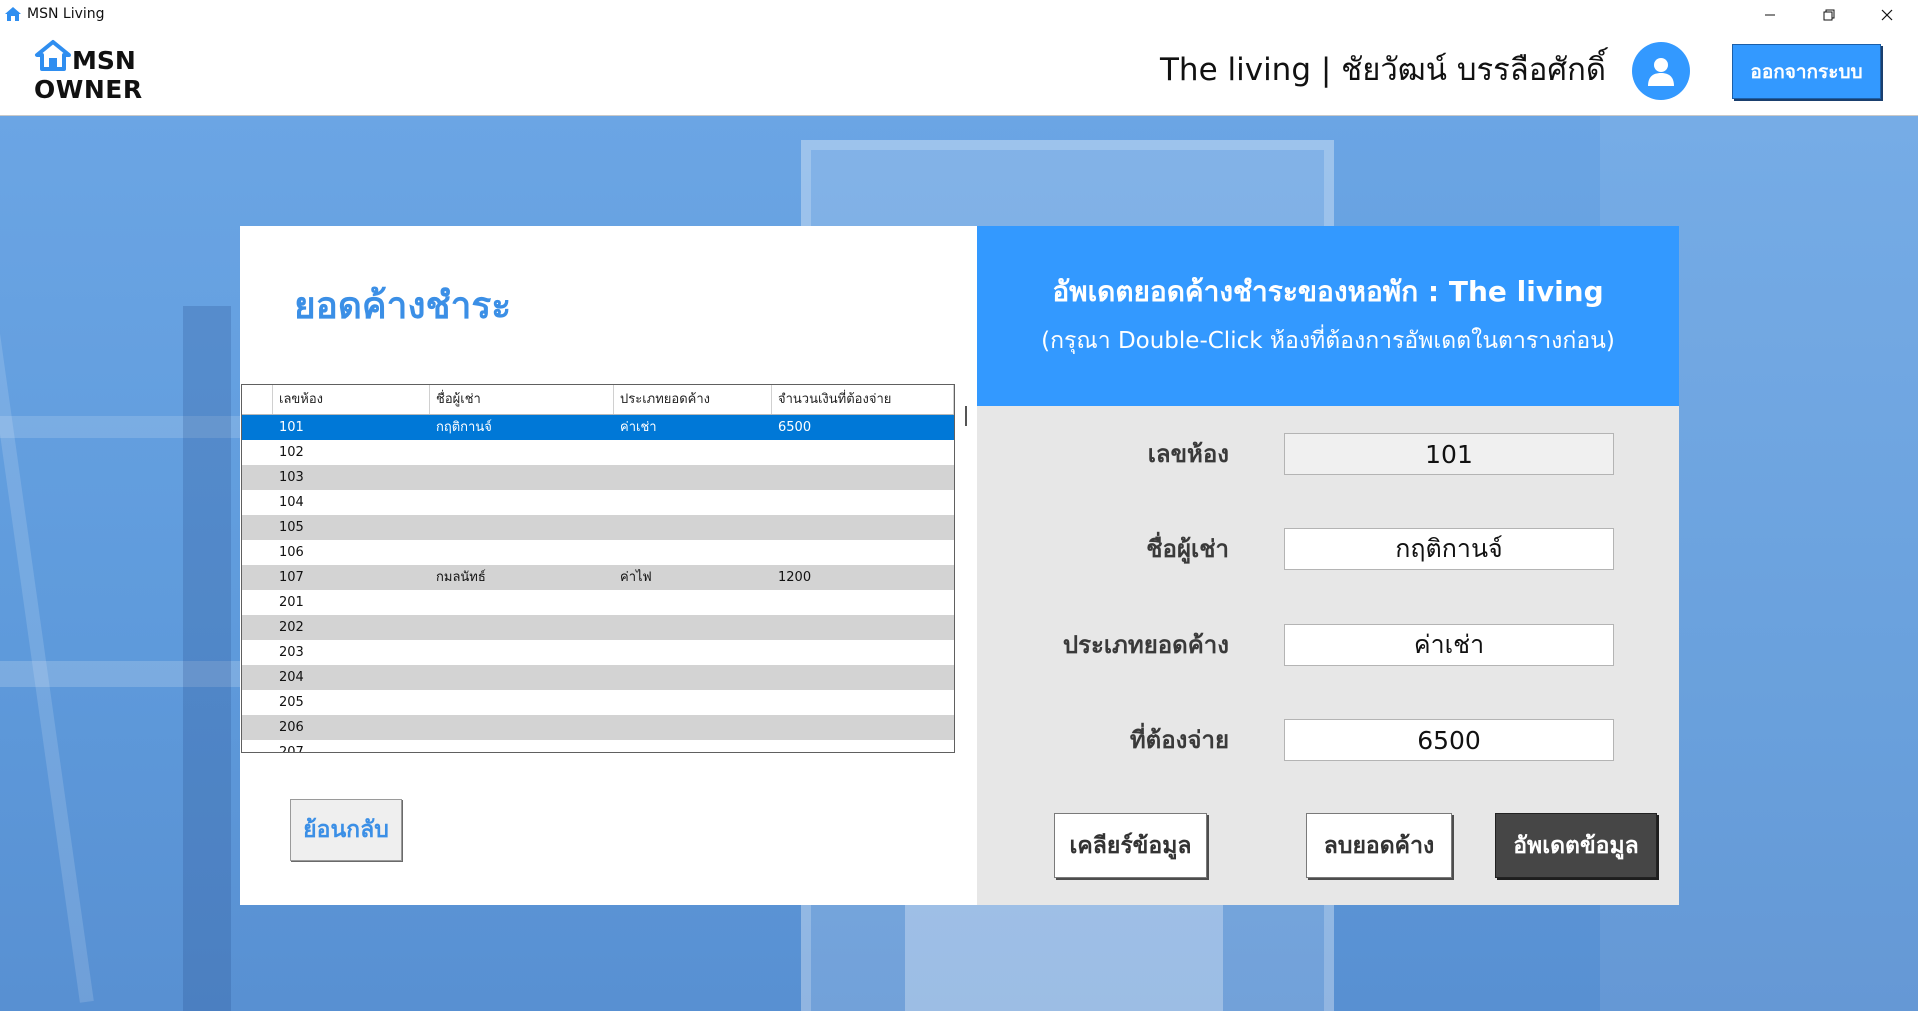 This screenshot has height=1011, width=1918. Describe the element at coordinates (1130, 845) in the screenshot. I see `clear-button: เคลียร์ข้อมูล` at that location.